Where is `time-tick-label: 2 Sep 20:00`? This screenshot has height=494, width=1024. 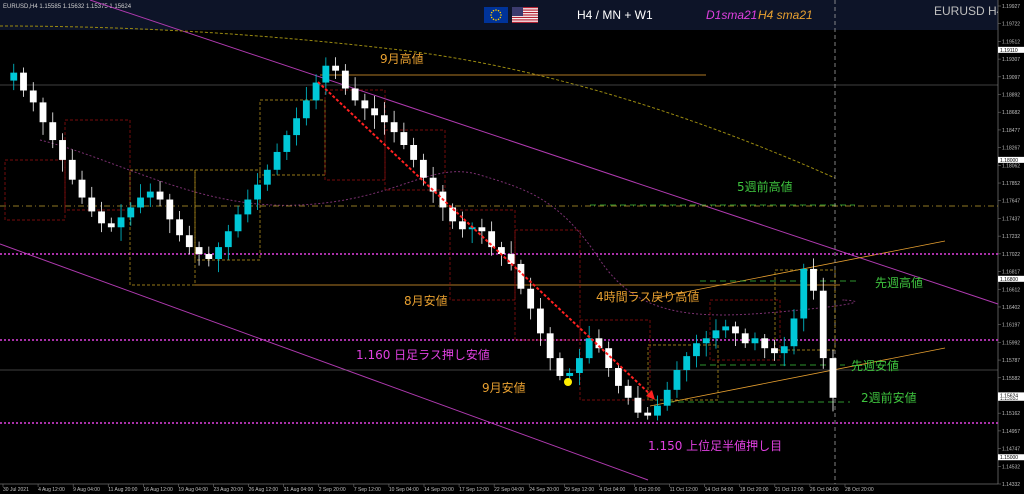
time-tick-label: 2 Sep 20:00 is located at coordinates (332, 490).